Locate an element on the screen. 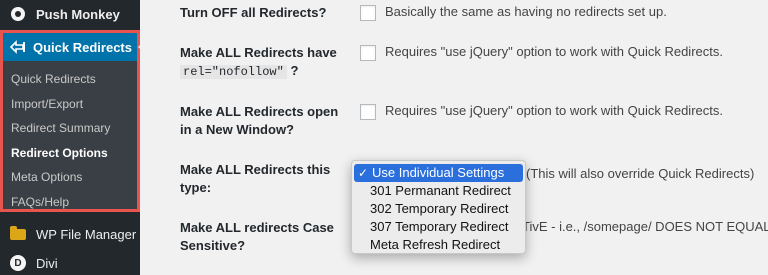 The image size is (768, 275). dropdown-option: 307 Temporary Redirect is located at coordinates (438, 227).